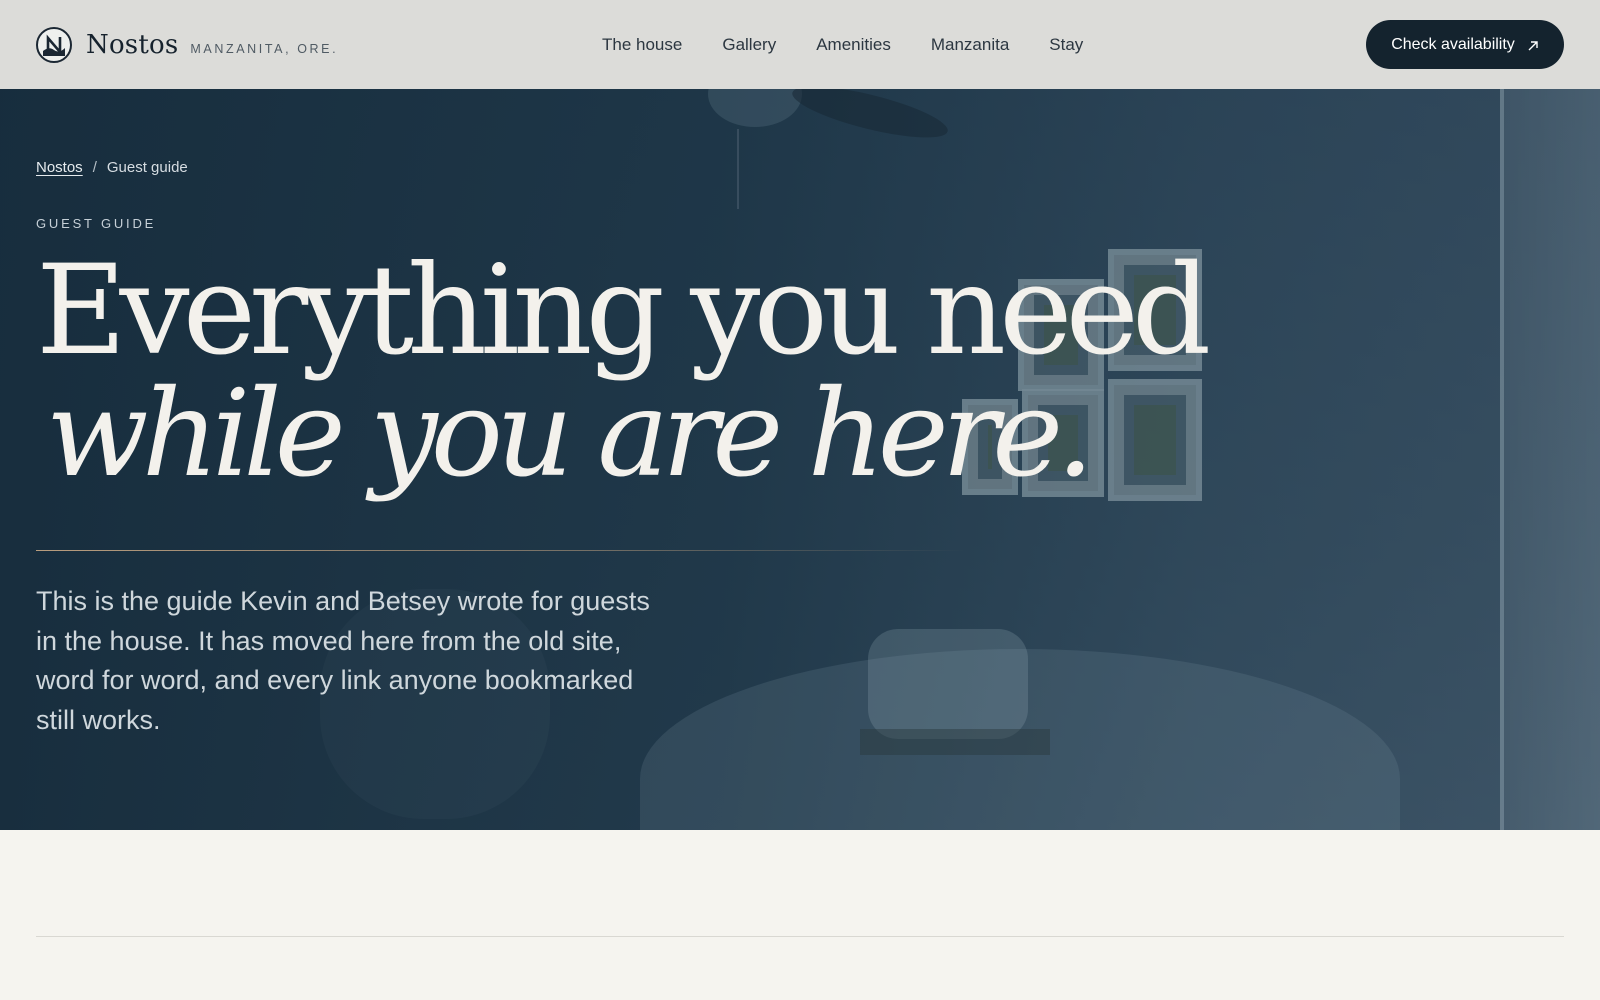 The image size is (1600, 1000). What do you see at coordinates (948, 684) in the screenshot?
I see `folded-towels` at bounding box center [948, 684].